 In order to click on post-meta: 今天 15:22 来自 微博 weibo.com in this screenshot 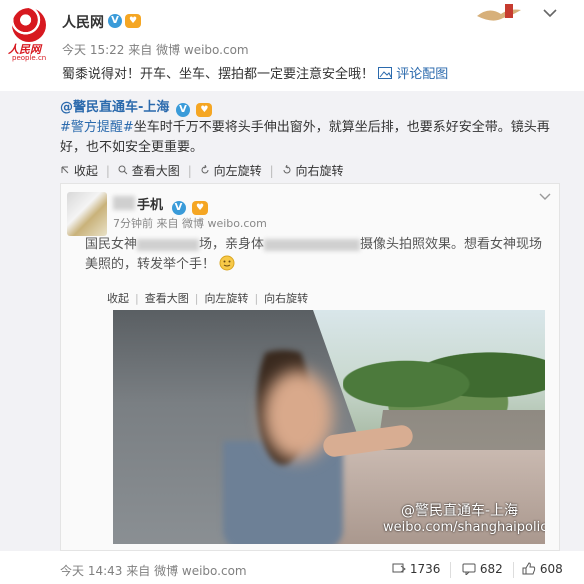, I will do `click(155, 49)`.